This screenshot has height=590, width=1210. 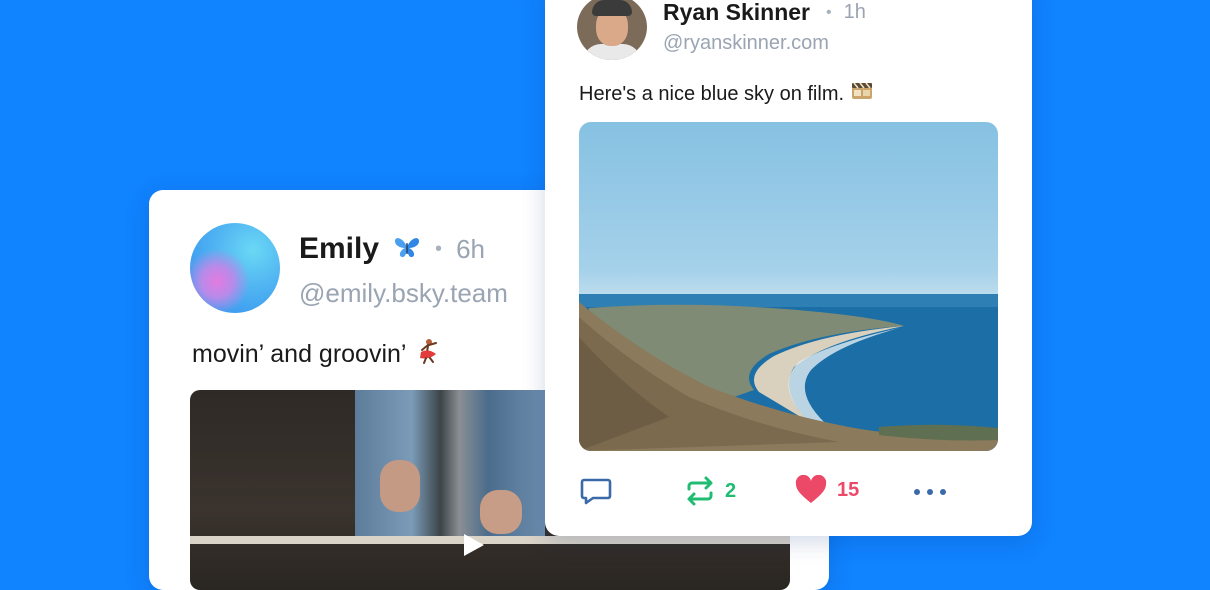 I want to click on avatar-shirt, so click(x=612, y=52).